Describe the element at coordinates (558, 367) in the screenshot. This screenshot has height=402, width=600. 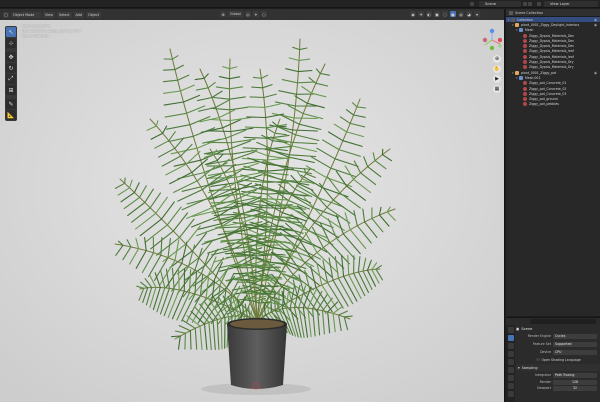
I see `sampling-section: ▾ Sampling` at that location.